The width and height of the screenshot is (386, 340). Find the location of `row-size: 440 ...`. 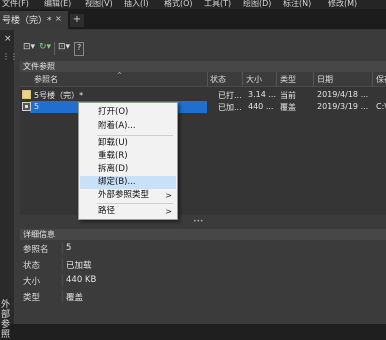

row-size: 440 ... is located at coordinates (261, 106).